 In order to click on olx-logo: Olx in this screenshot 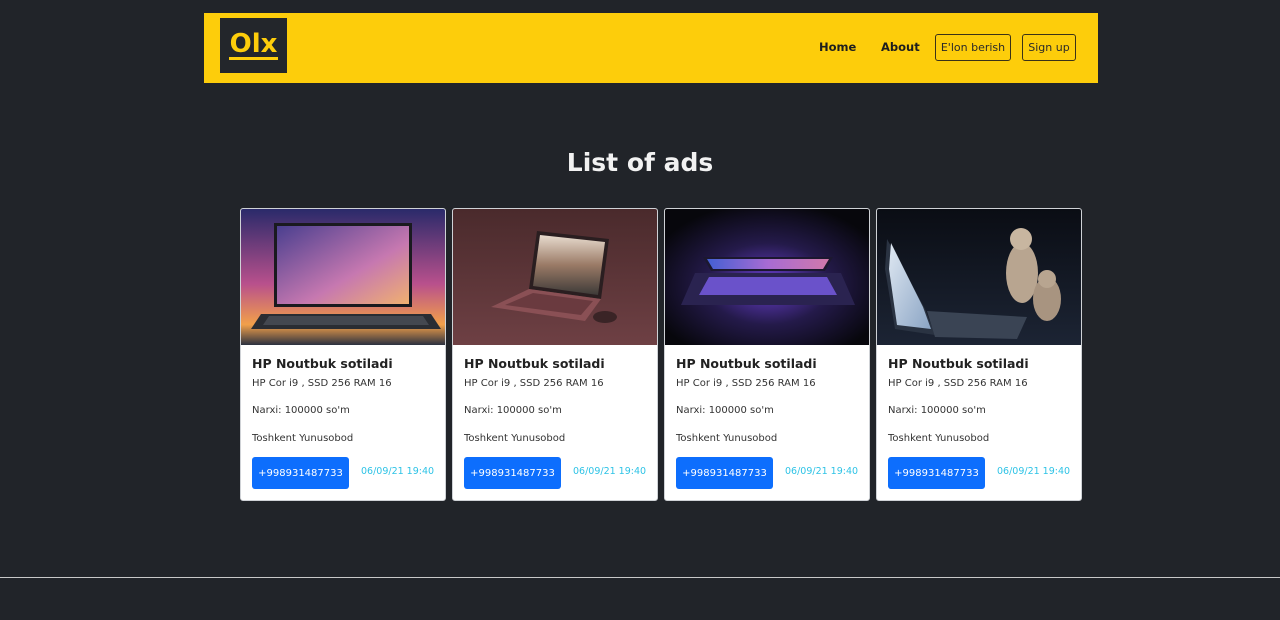, I will do `click(253, 45)`.